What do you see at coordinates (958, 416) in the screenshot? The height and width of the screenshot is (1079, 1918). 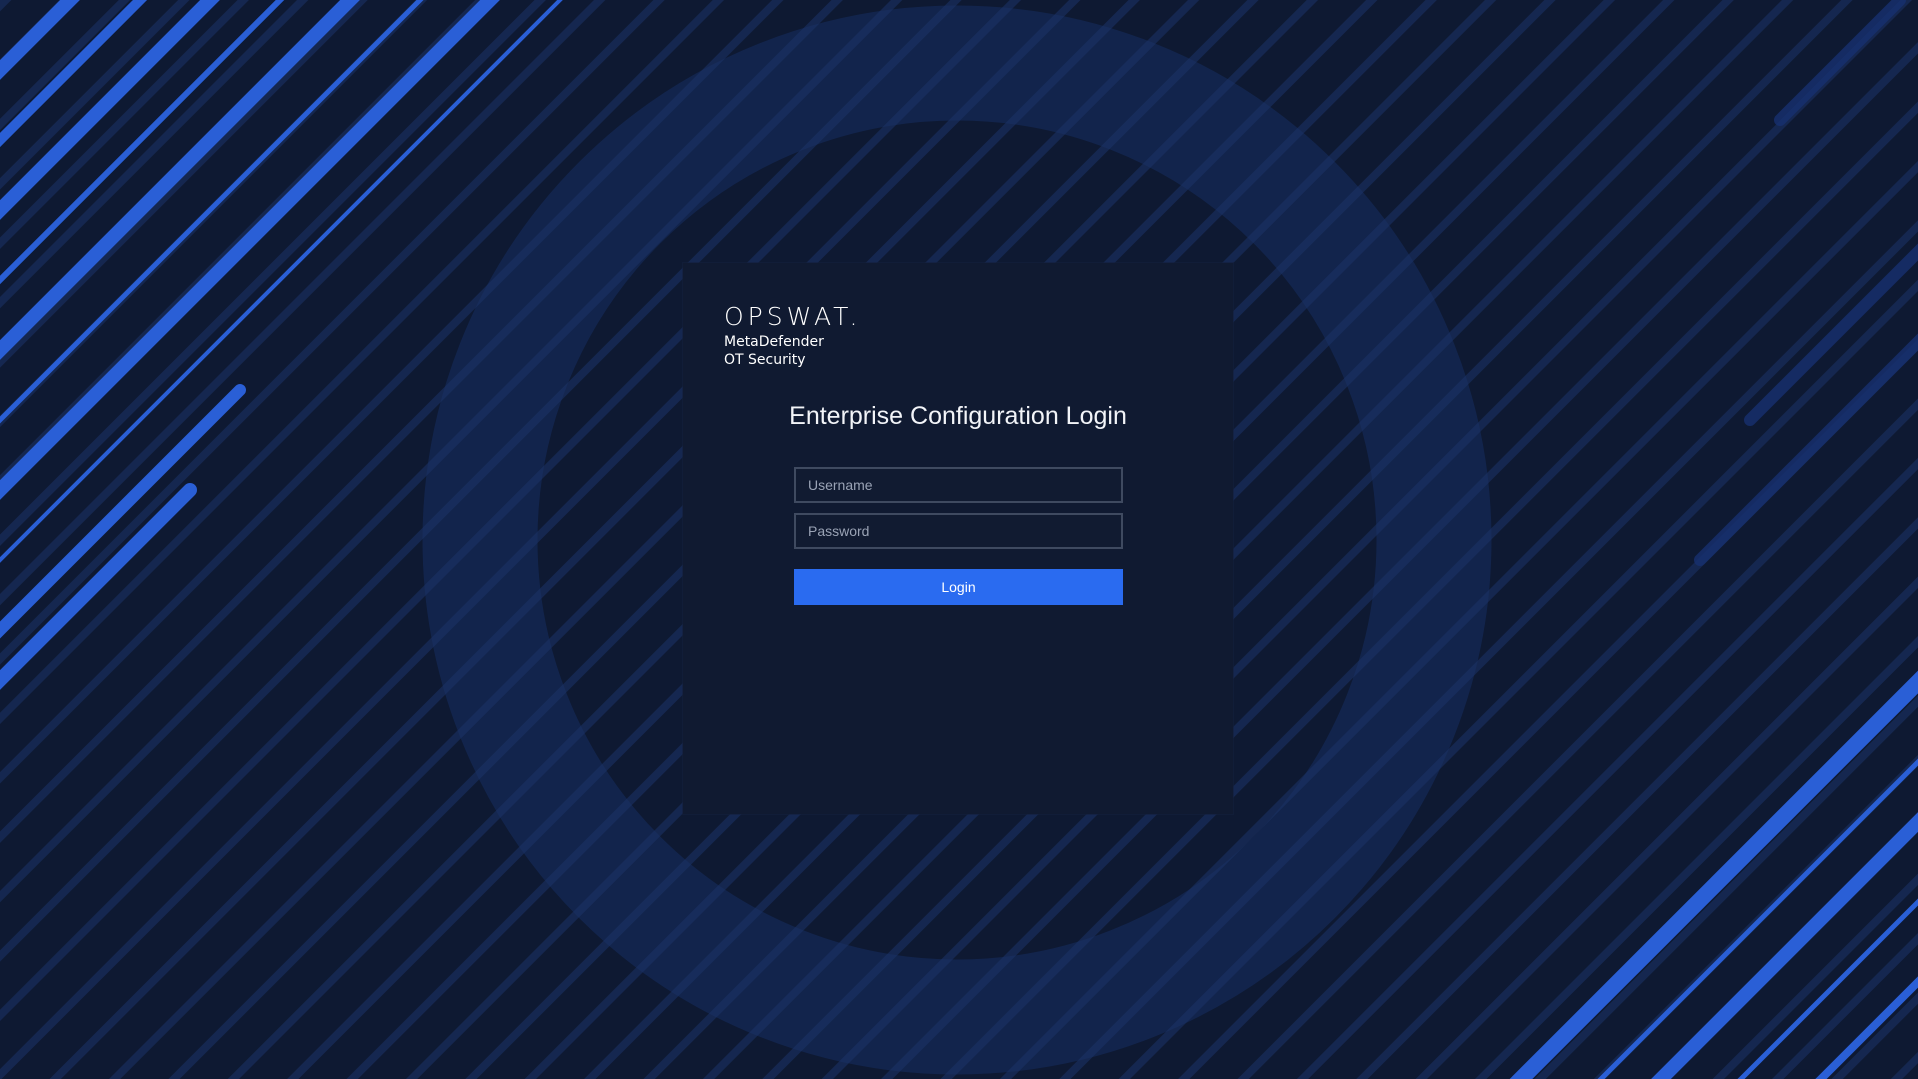 I see `page-title: Enterprise Configuration Login` at bounding box center [958, 416].